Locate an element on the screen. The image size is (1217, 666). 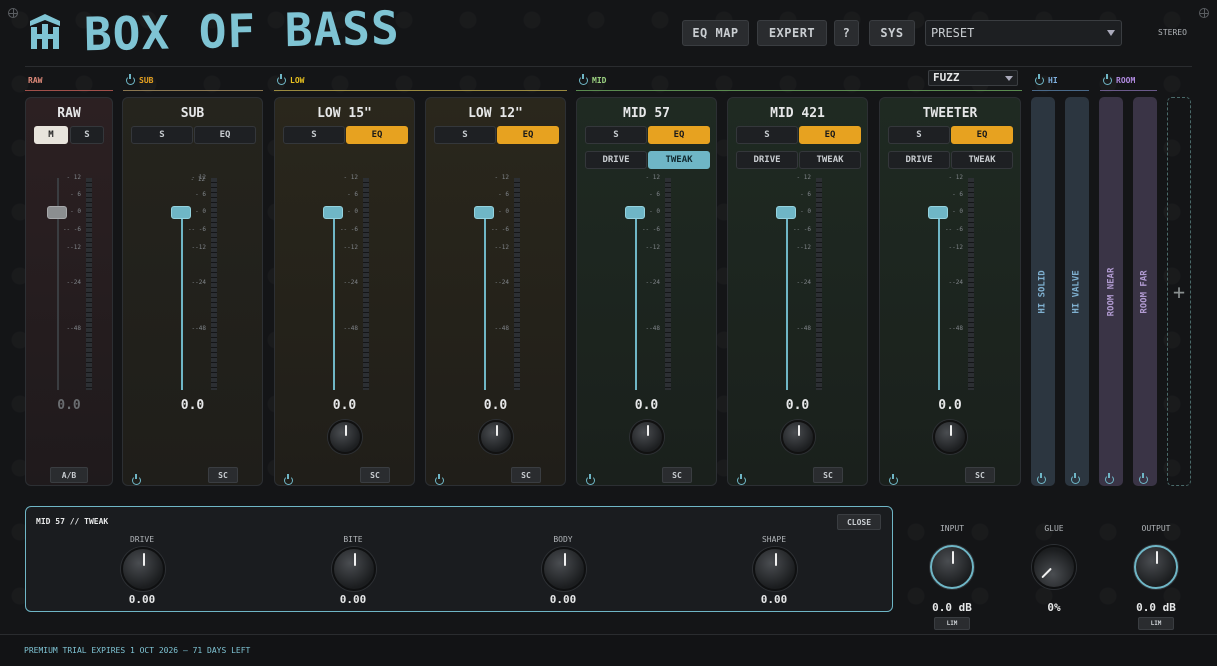
sys-button: SYS is located at coordinates (892, 33).